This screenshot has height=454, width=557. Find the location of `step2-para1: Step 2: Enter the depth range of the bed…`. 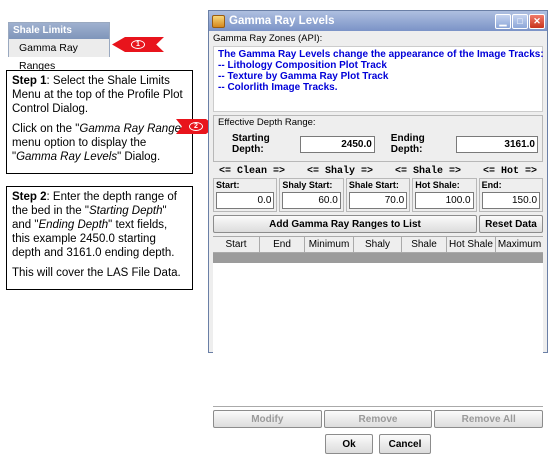

step2-para1: Step 2: Enter the depth range of the bed… is located at coordinates (94, 225).